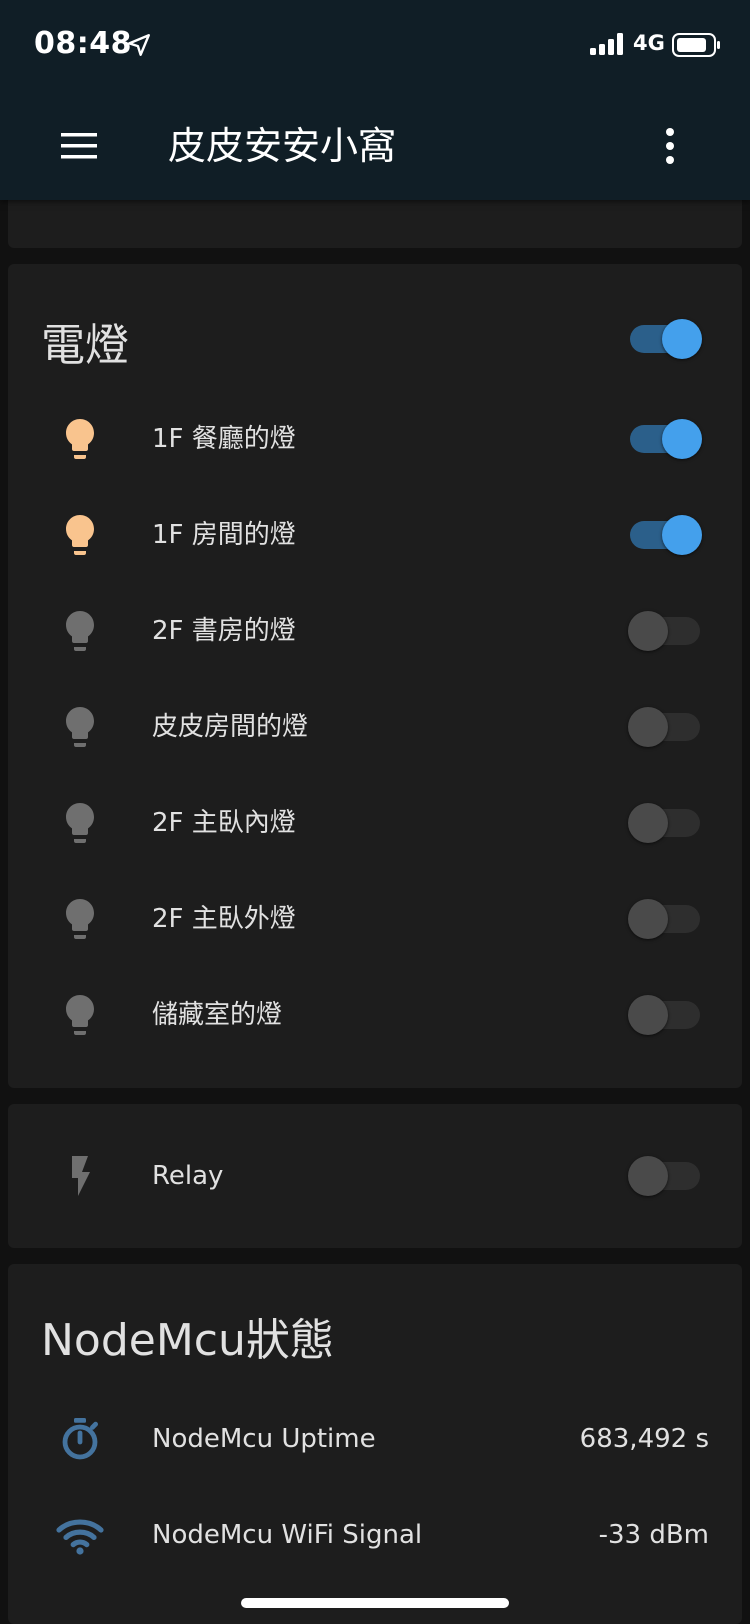 The image size is (750, 1624). I want to click on relay-toggle, so click(665, 1176).